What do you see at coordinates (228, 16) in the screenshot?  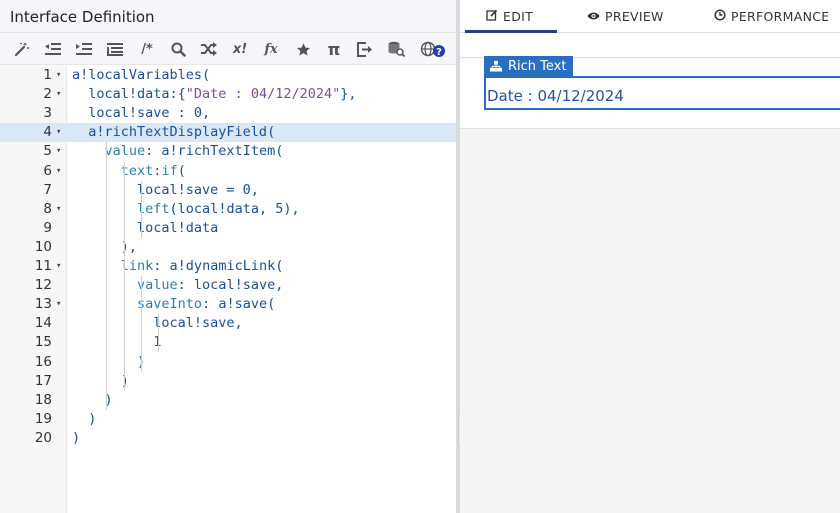 I see `panel-header: Interface Definition` at bounding box center [228, 16].